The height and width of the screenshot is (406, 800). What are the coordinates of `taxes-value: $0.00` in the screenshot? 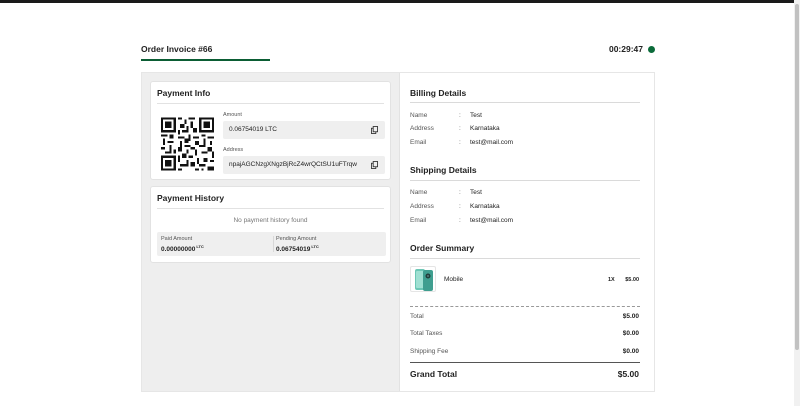 It's located at (630, 333).